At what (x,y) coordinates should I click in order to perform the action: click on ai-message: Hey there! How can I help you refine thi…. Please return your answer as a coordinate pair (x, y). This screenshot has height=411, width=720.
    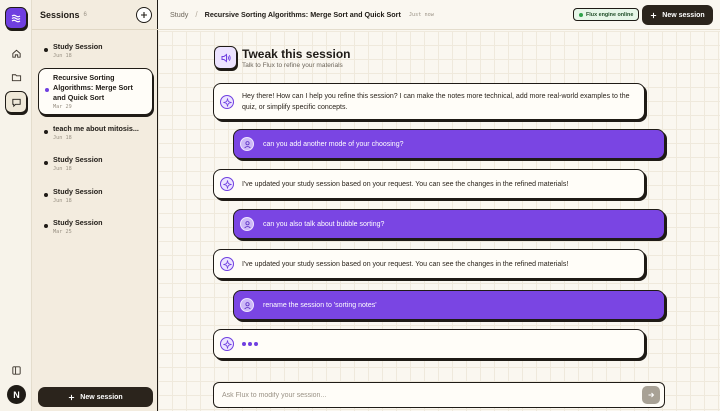
    Looking at the image, I should click on (429, 101).